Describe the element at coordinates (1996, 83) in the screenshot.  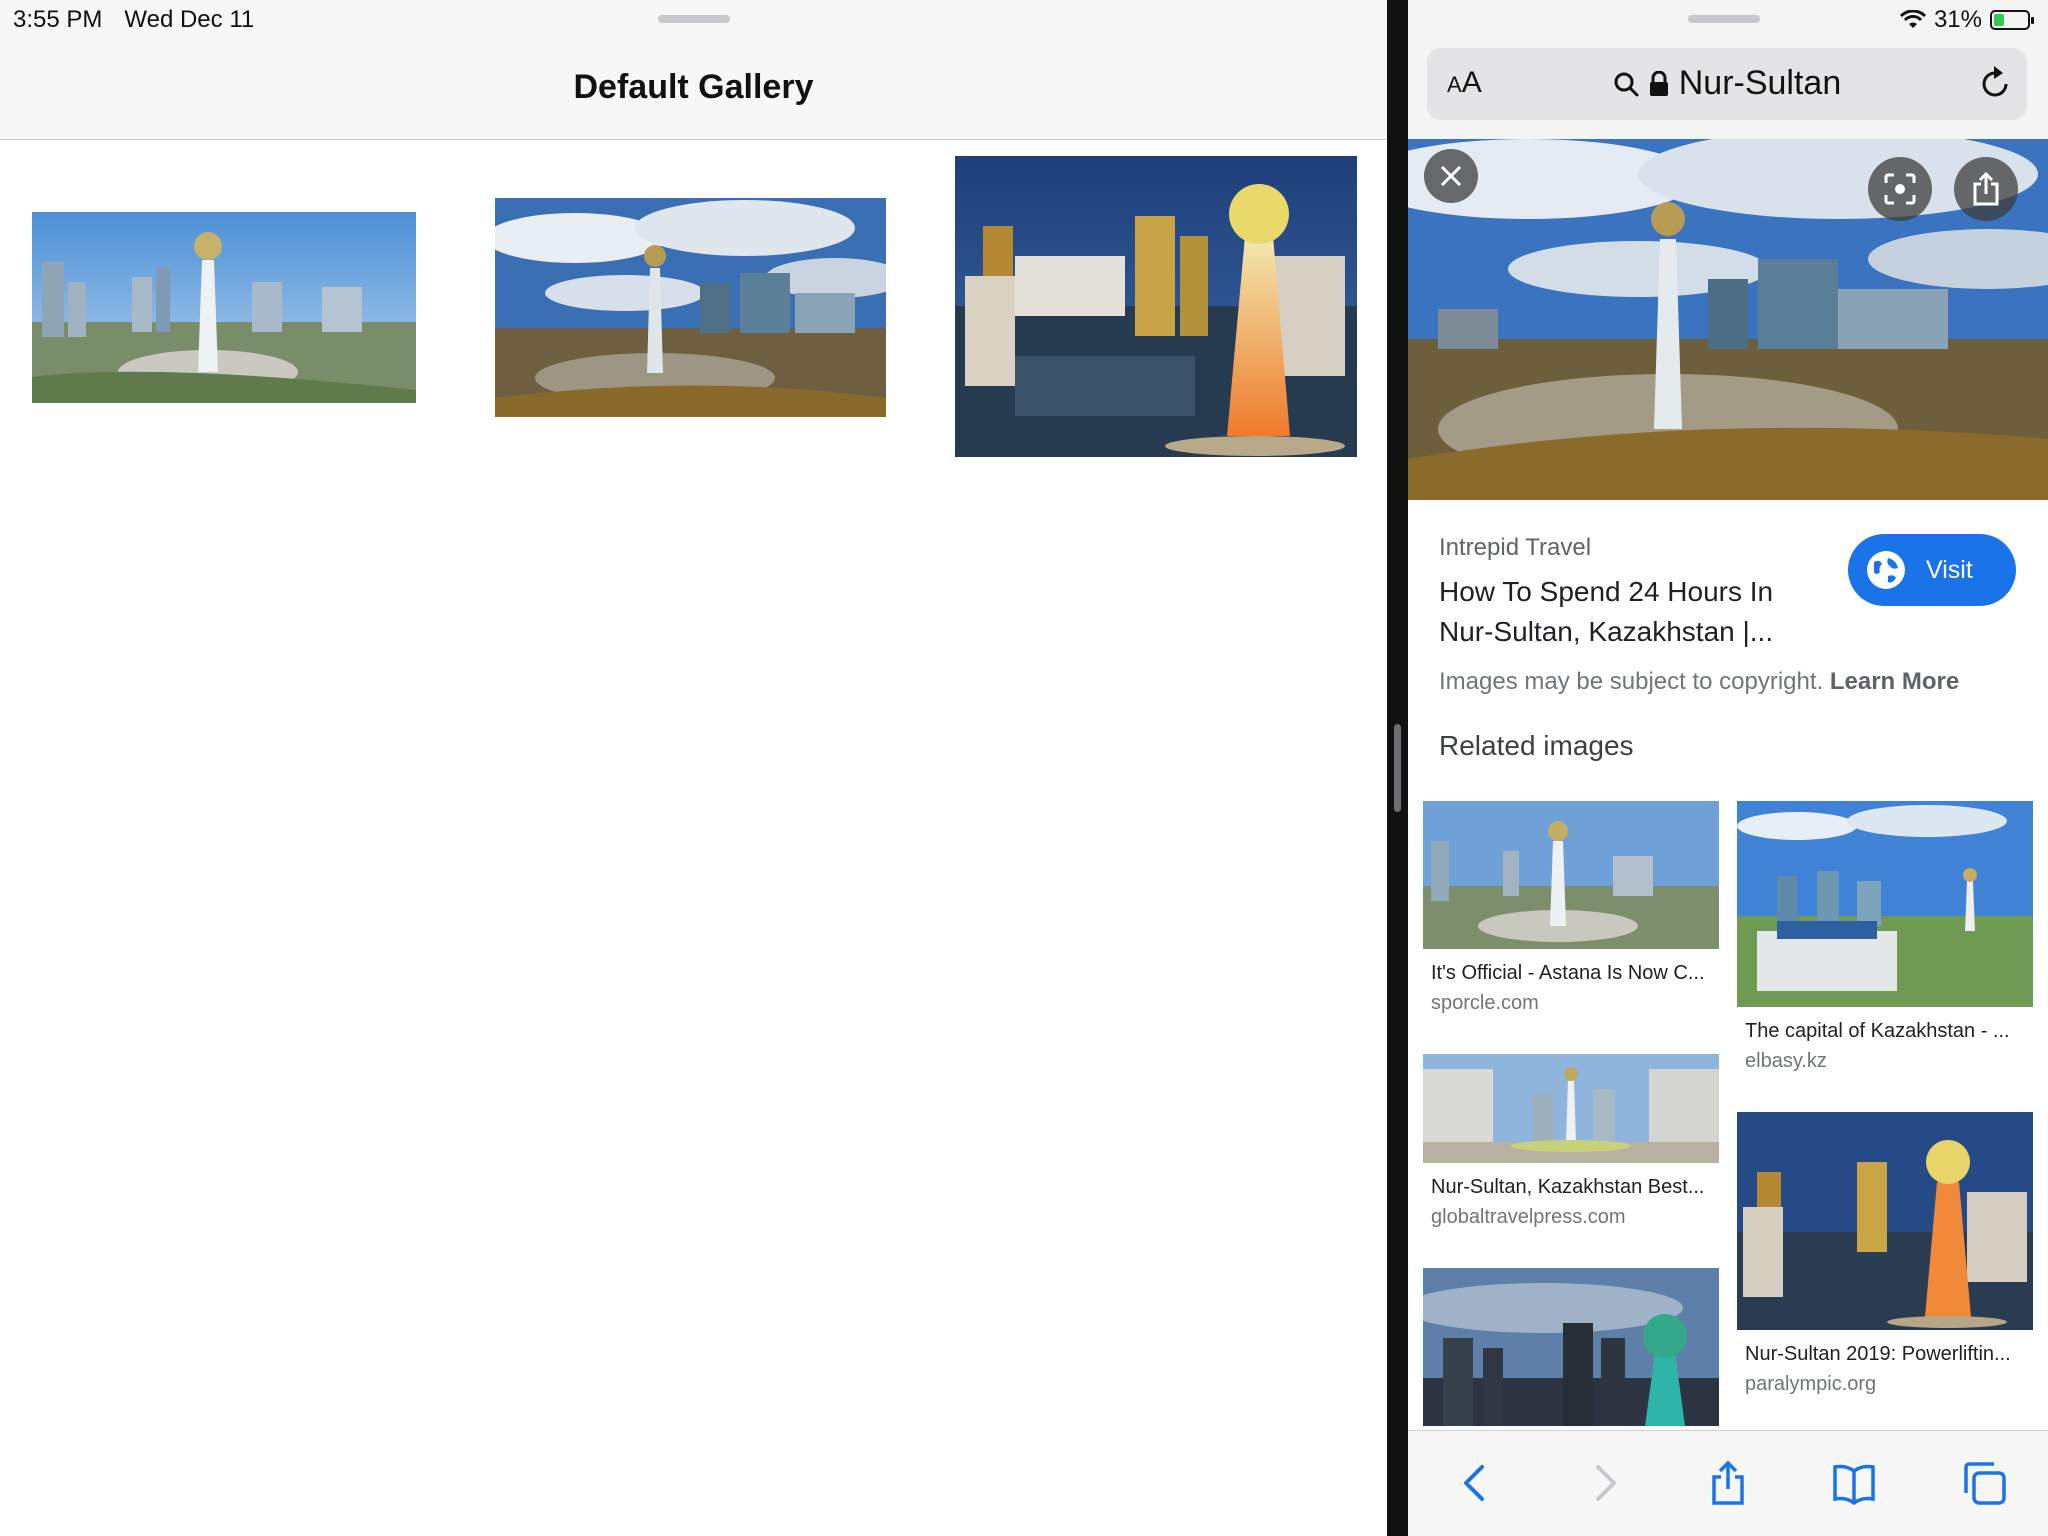
I see `reload-icon` at that location.